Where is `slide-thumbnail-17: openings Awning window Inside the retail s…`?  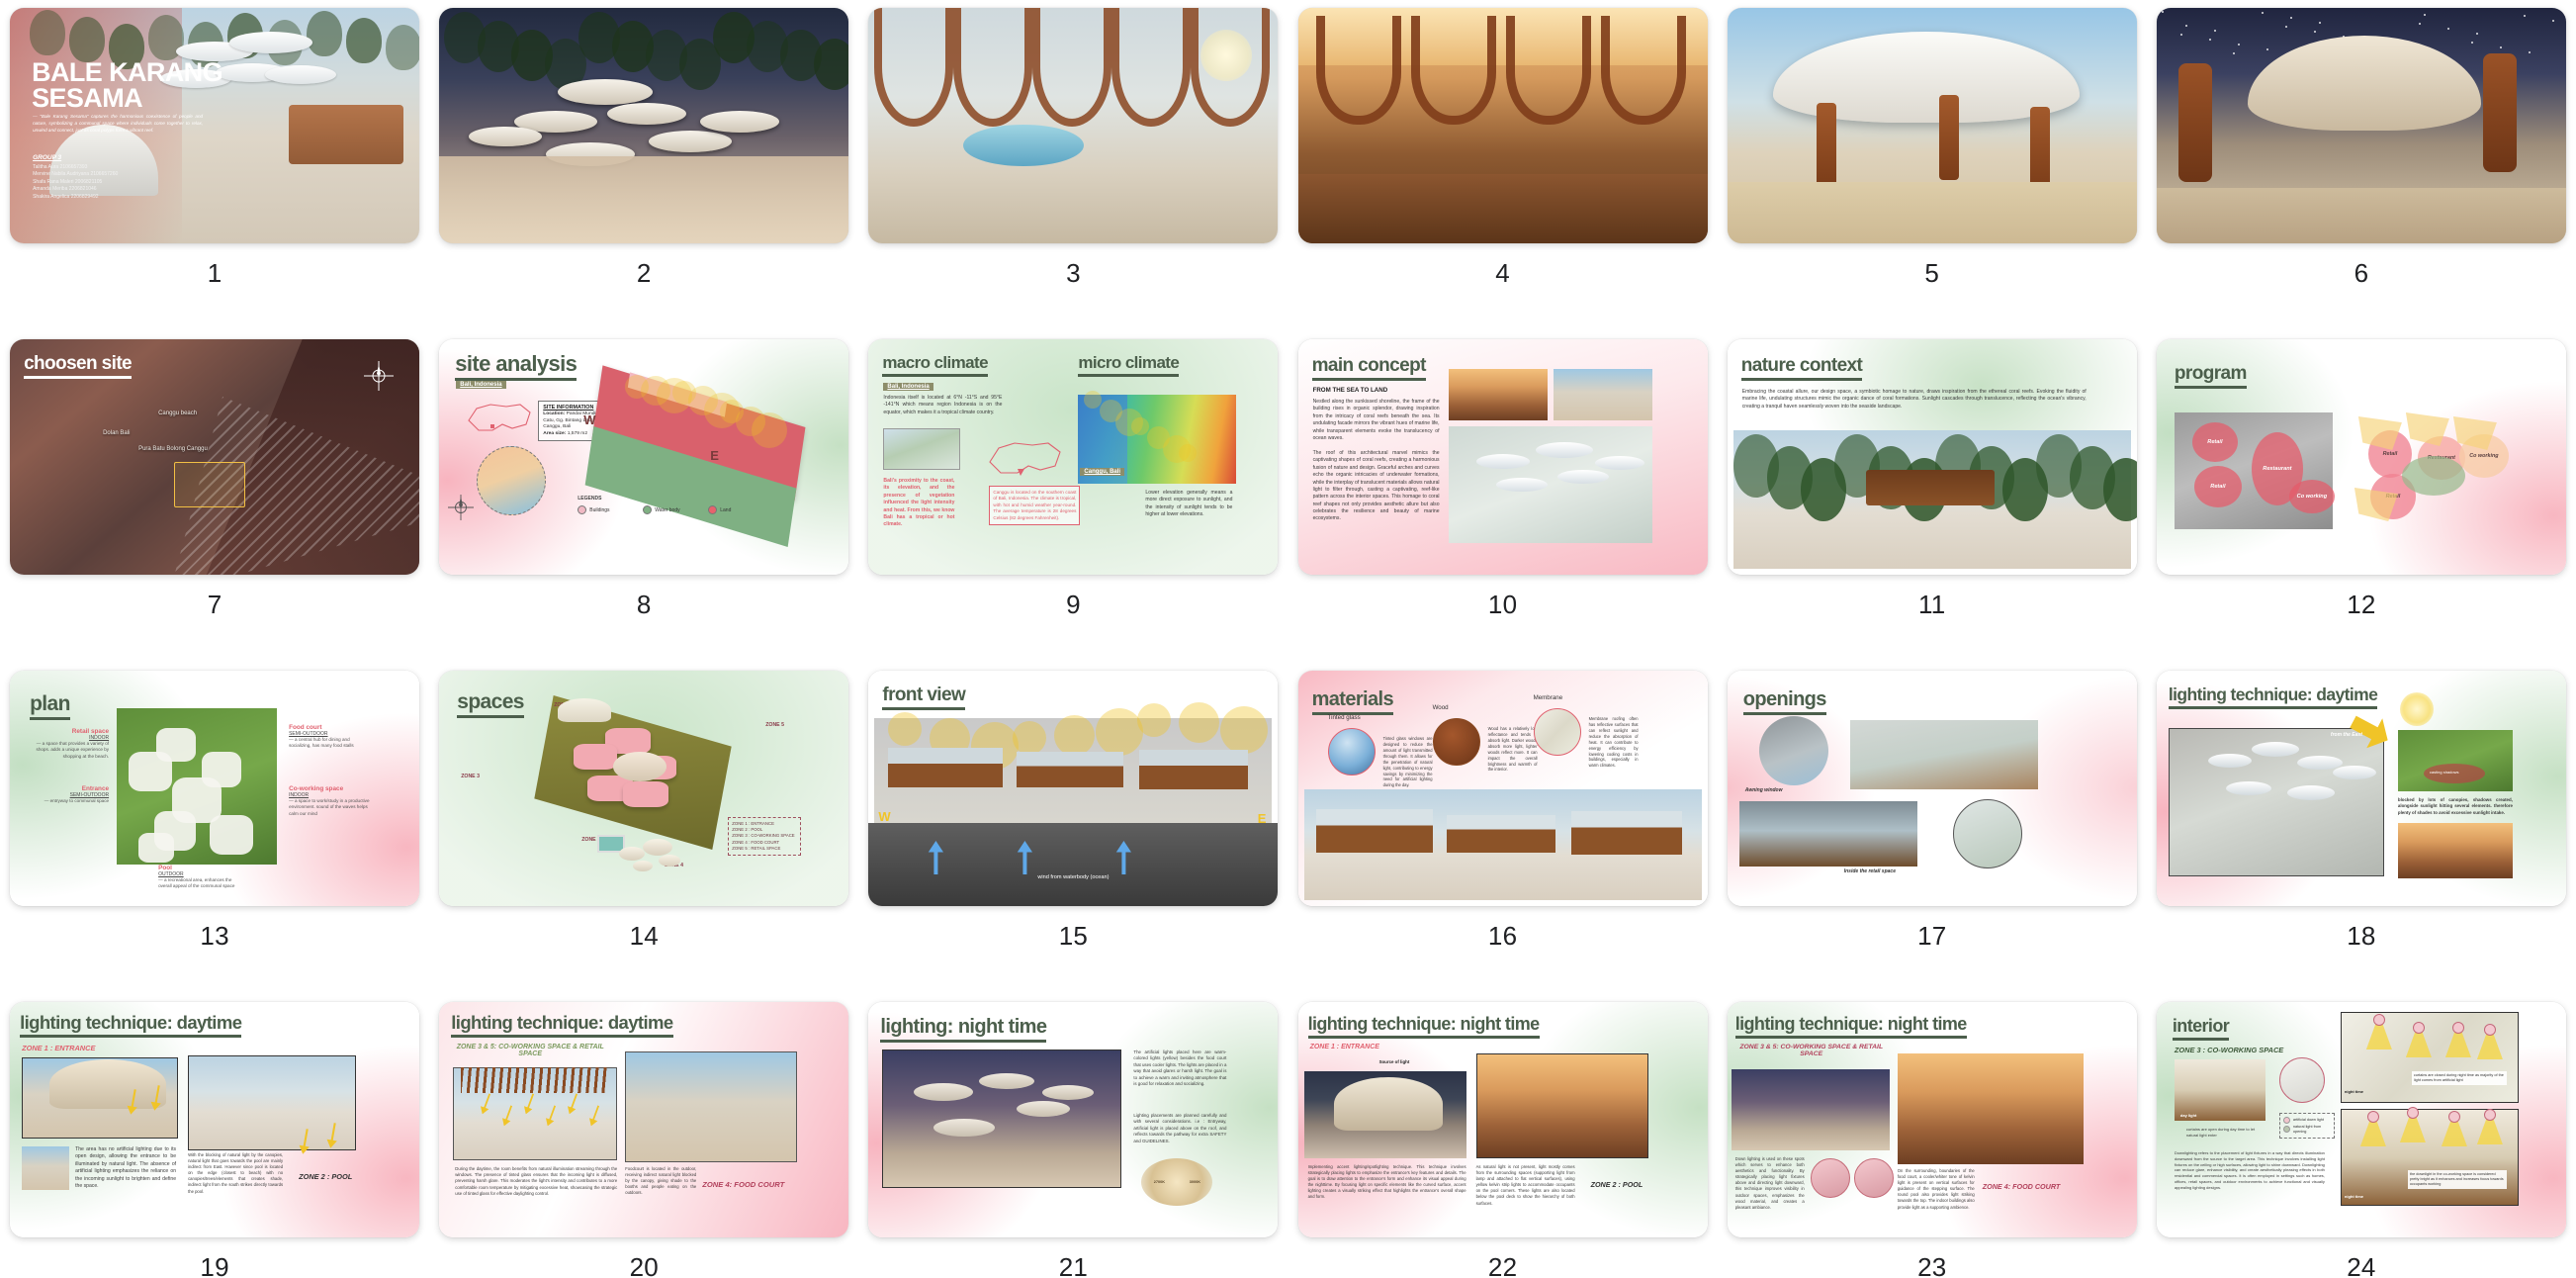 slide-thumbnail-17: openings Awning window Inside the retail s… is located at coordinates (1932, 788).